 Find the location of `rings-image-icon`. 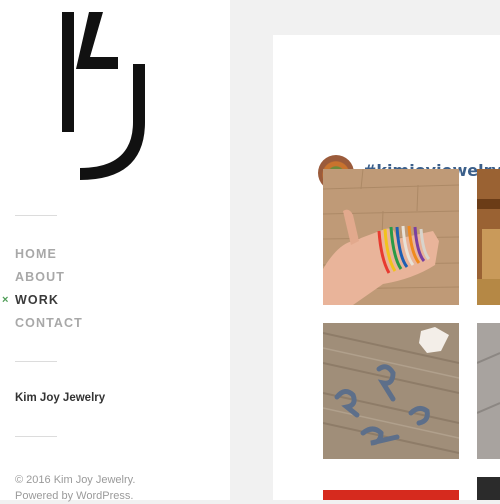

rings-image-icon is located at coordinates (391, 391).